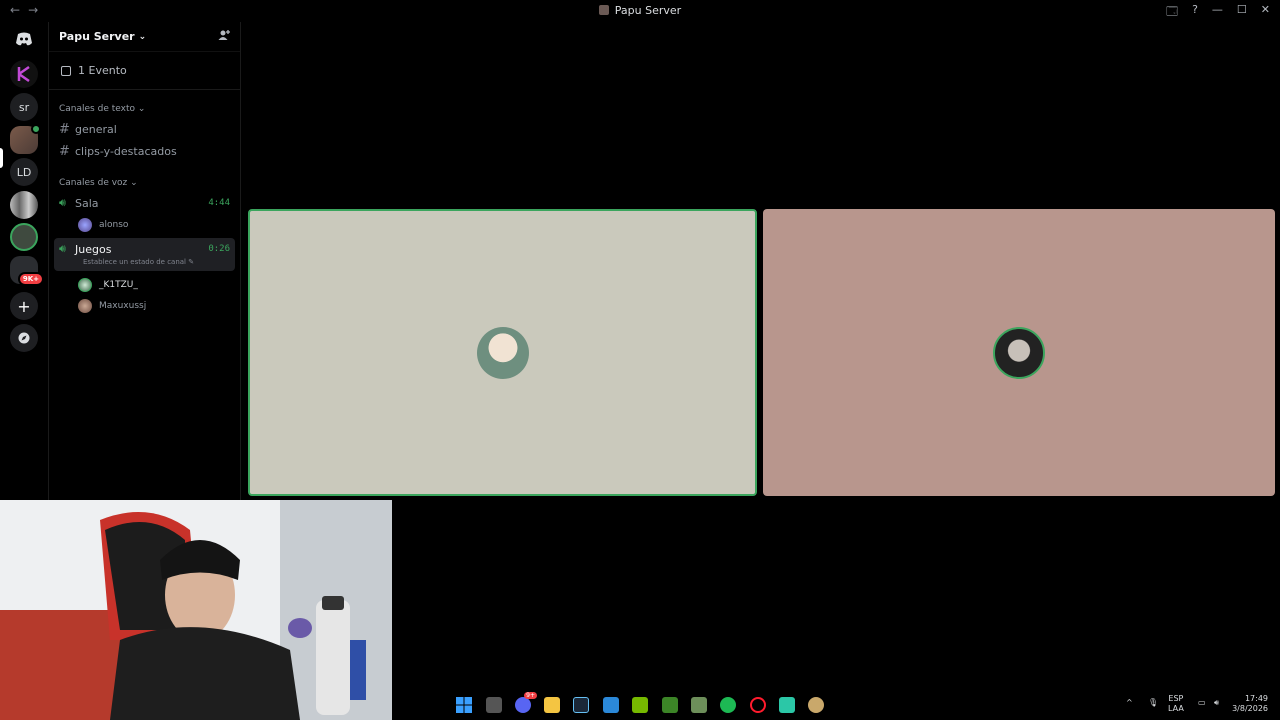  I want to click on mention-badge: 9K+, so click(30, 279).